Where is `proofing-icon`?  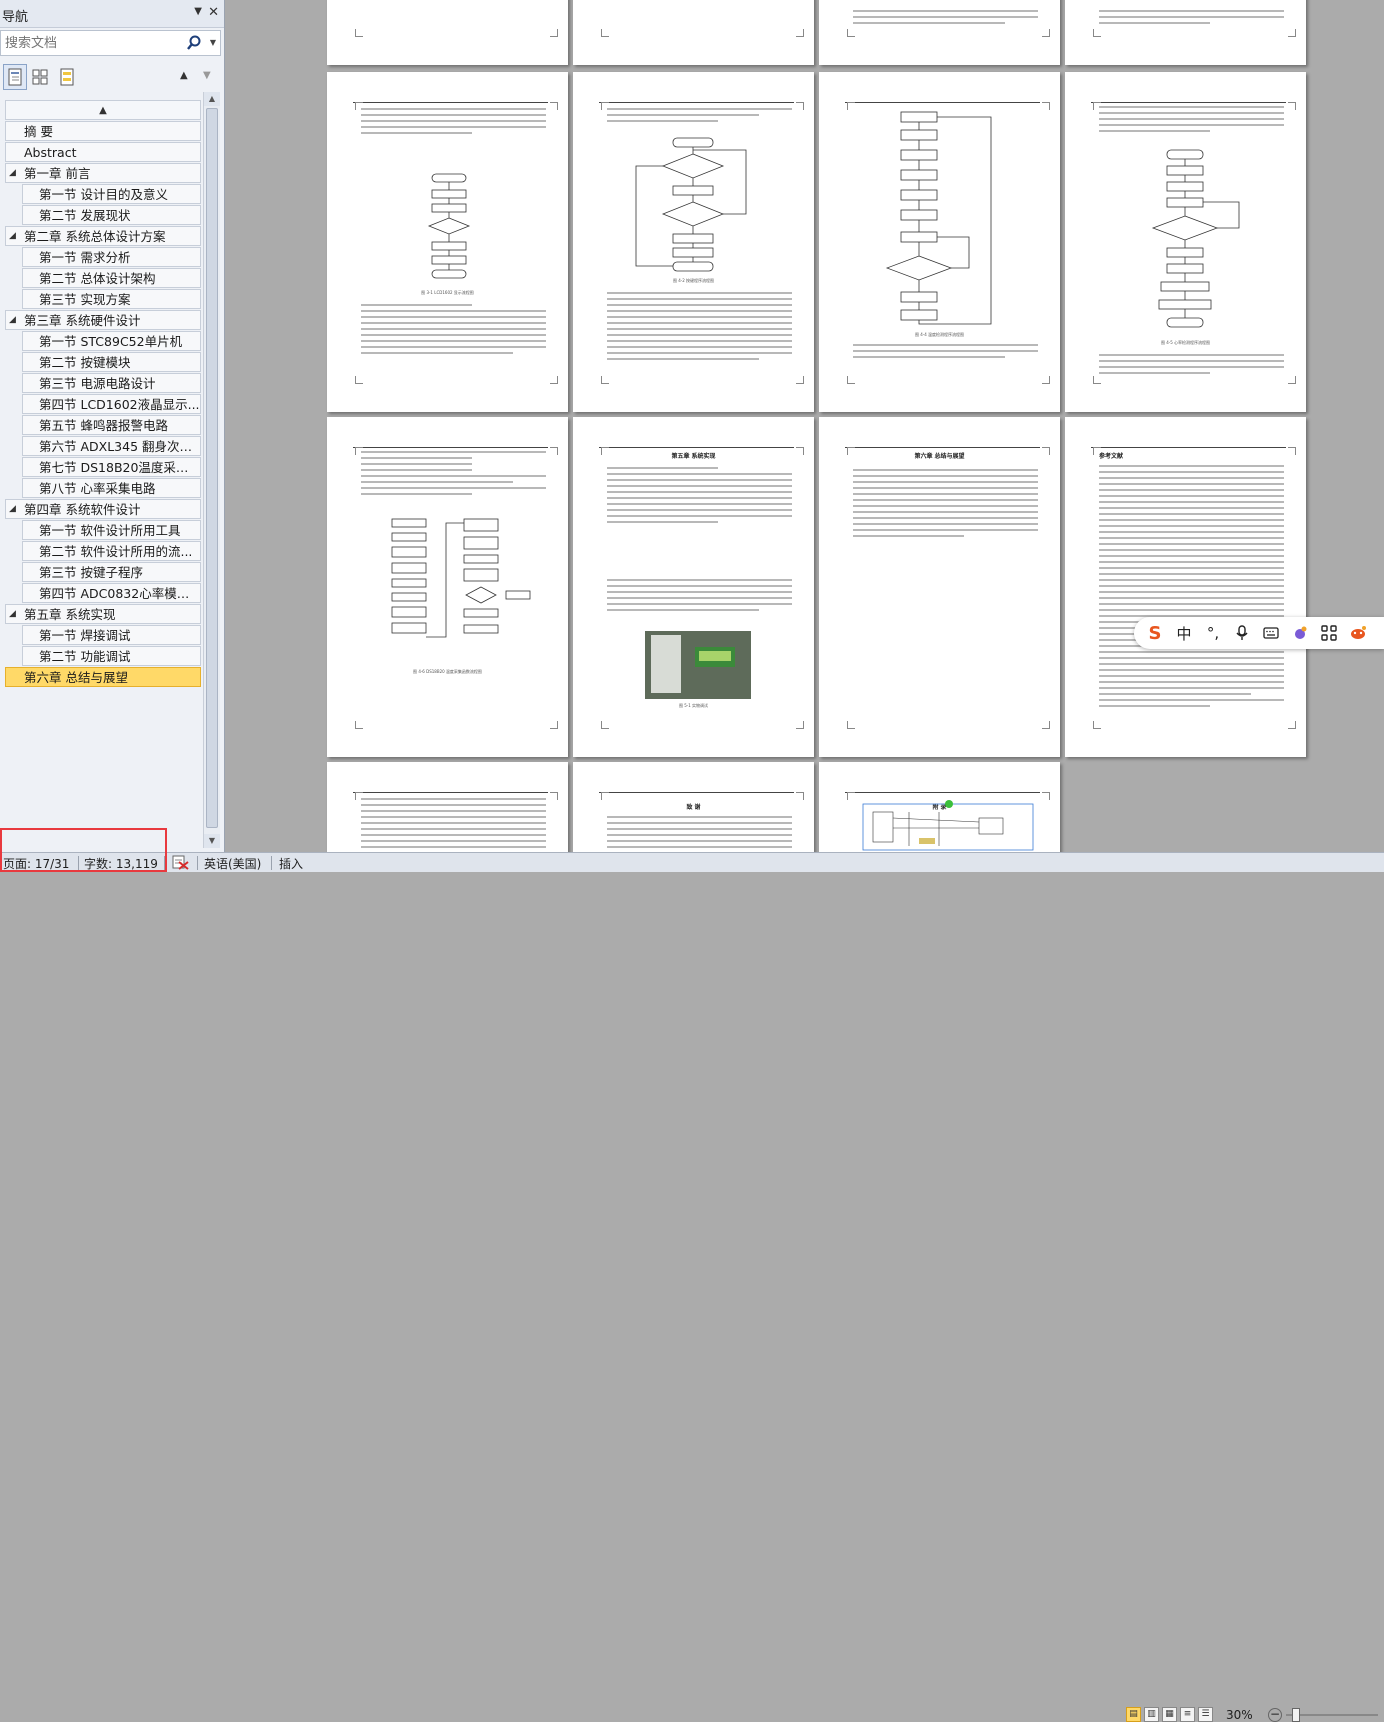
proofing-icon is located at coordinates (180, 863).